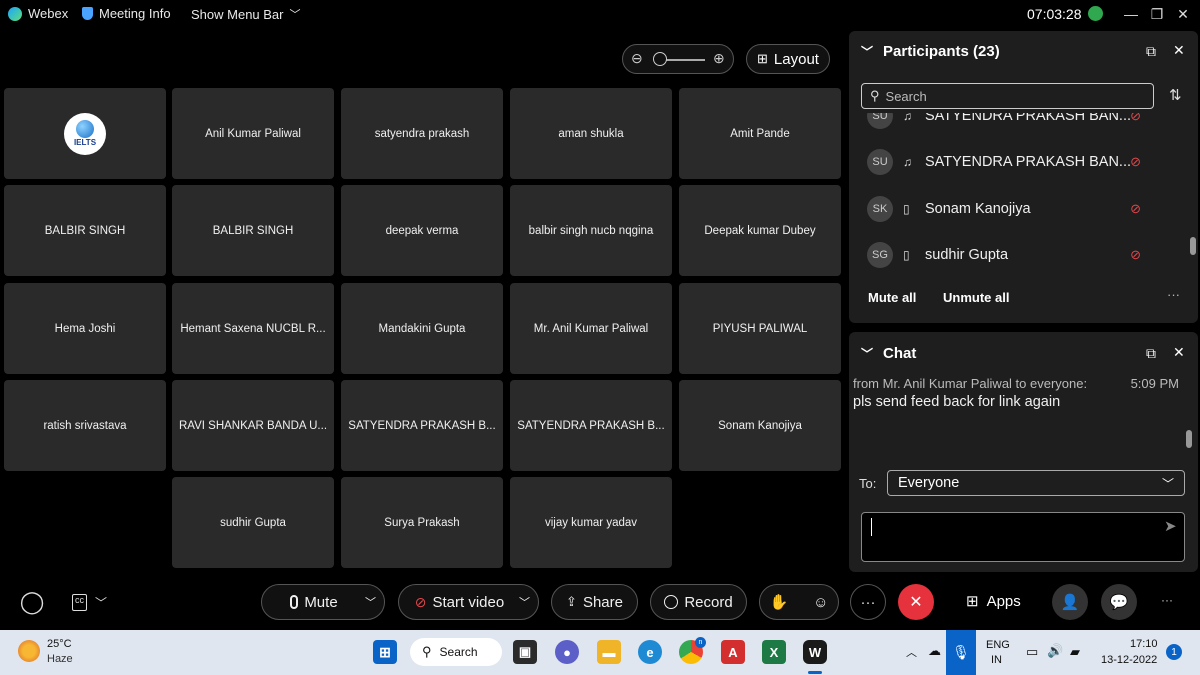  I want to click on webex-app-menu: Webex, so click(38, 13).